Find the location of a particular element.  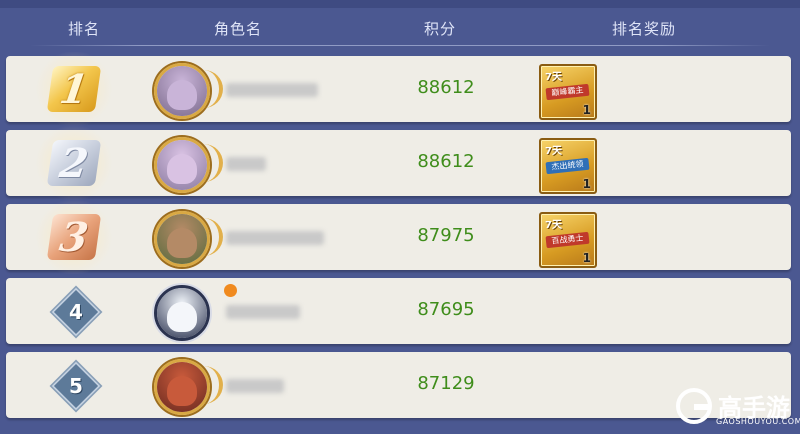

rank-medal-icon: 2 is located at coordinates (74, 163).